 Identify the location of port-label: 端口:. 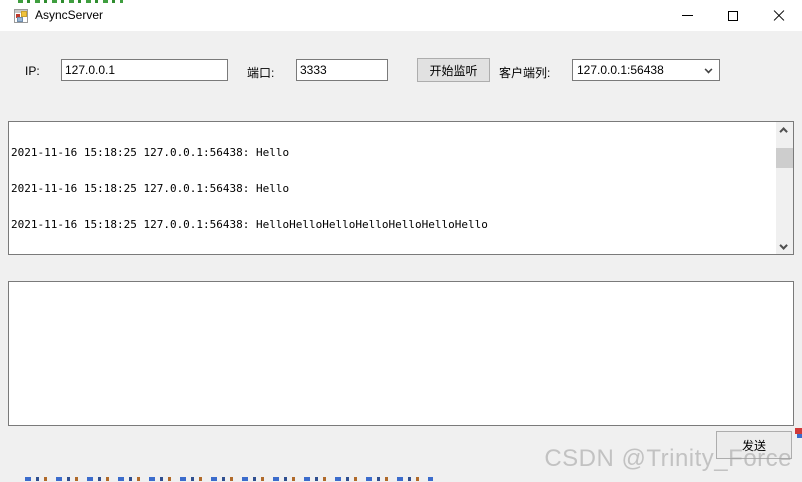
(261, 73).